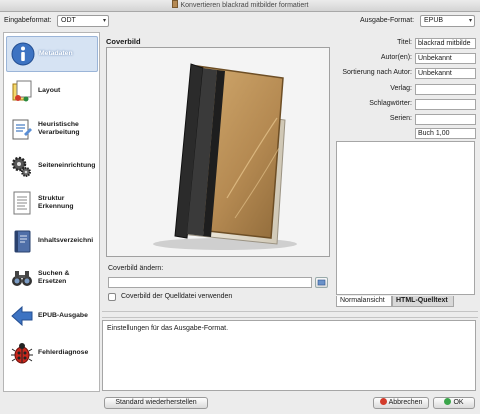 This screenshot has height=414, width=480. Describe the element at coordinates (210, 282) in the screenshot. I see `cover-path-input` at that location.